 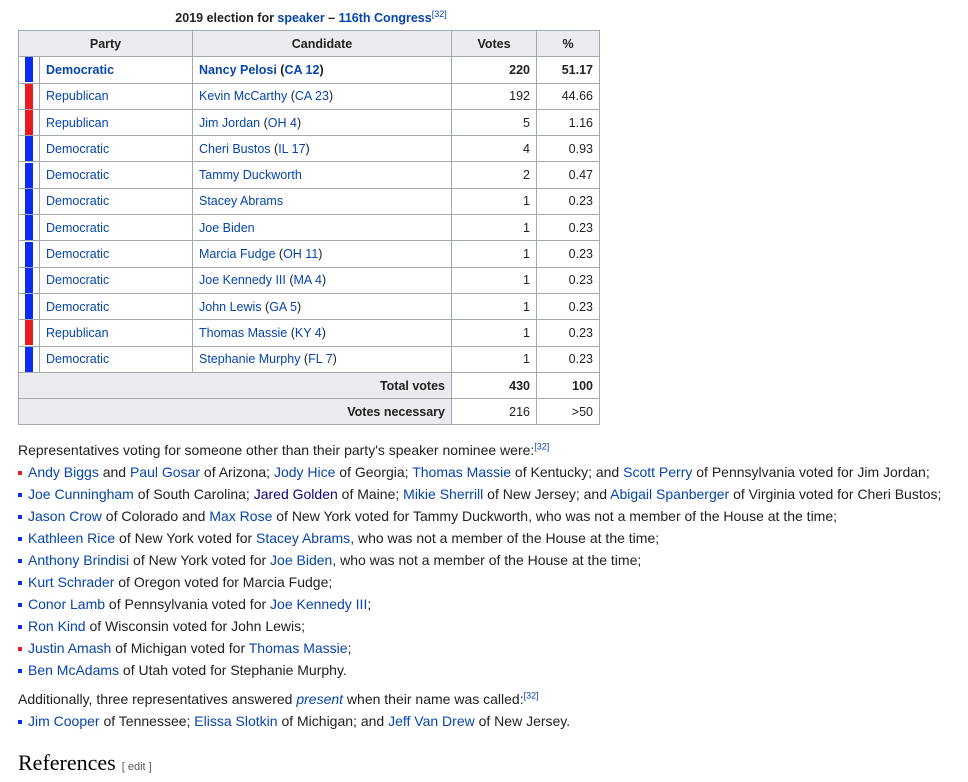 I want to click on candidate-link: Tammy Duckworth, so click(x=250, y=175).